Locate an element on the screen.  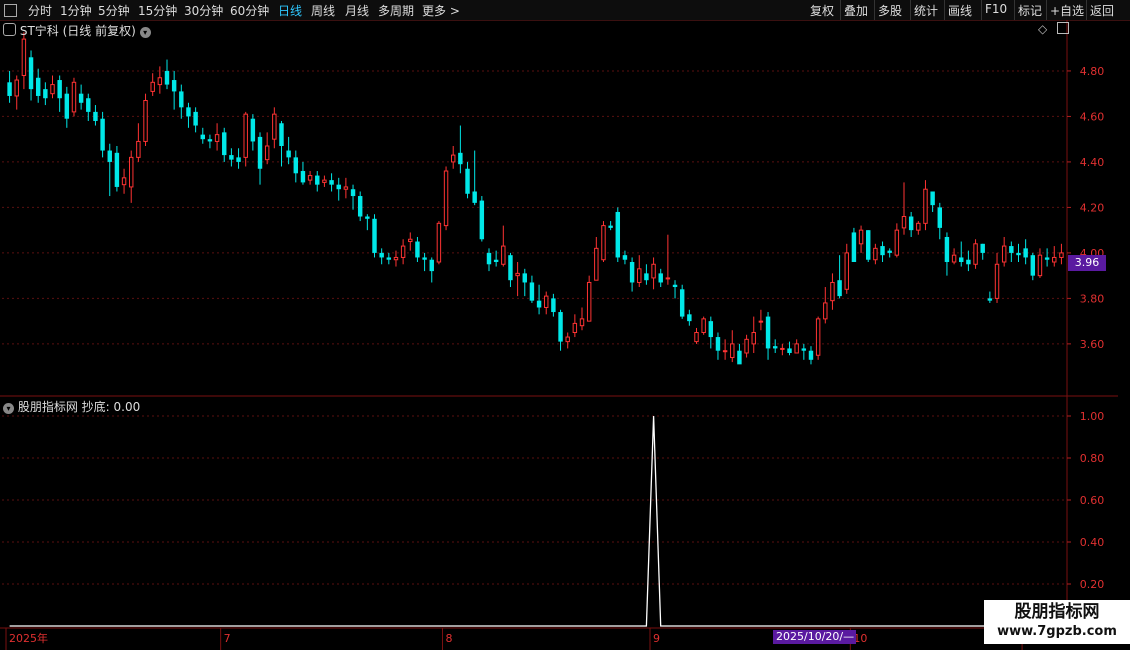
collapse-icon is located at coordinates (9, 29).